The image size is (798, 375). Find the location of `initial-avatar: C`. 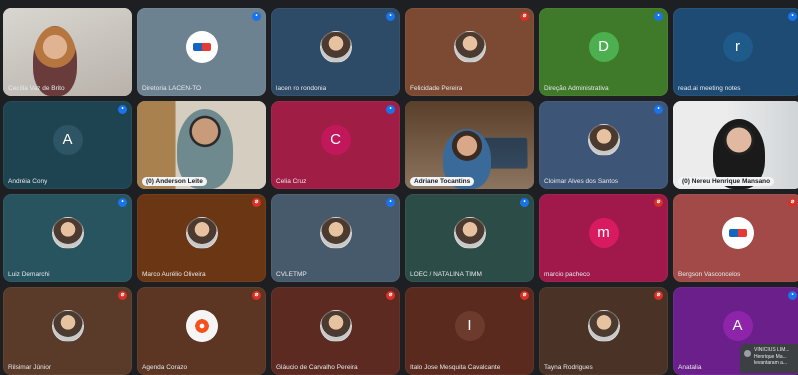

initial-avatar: C is located at coordinates (335, 139).